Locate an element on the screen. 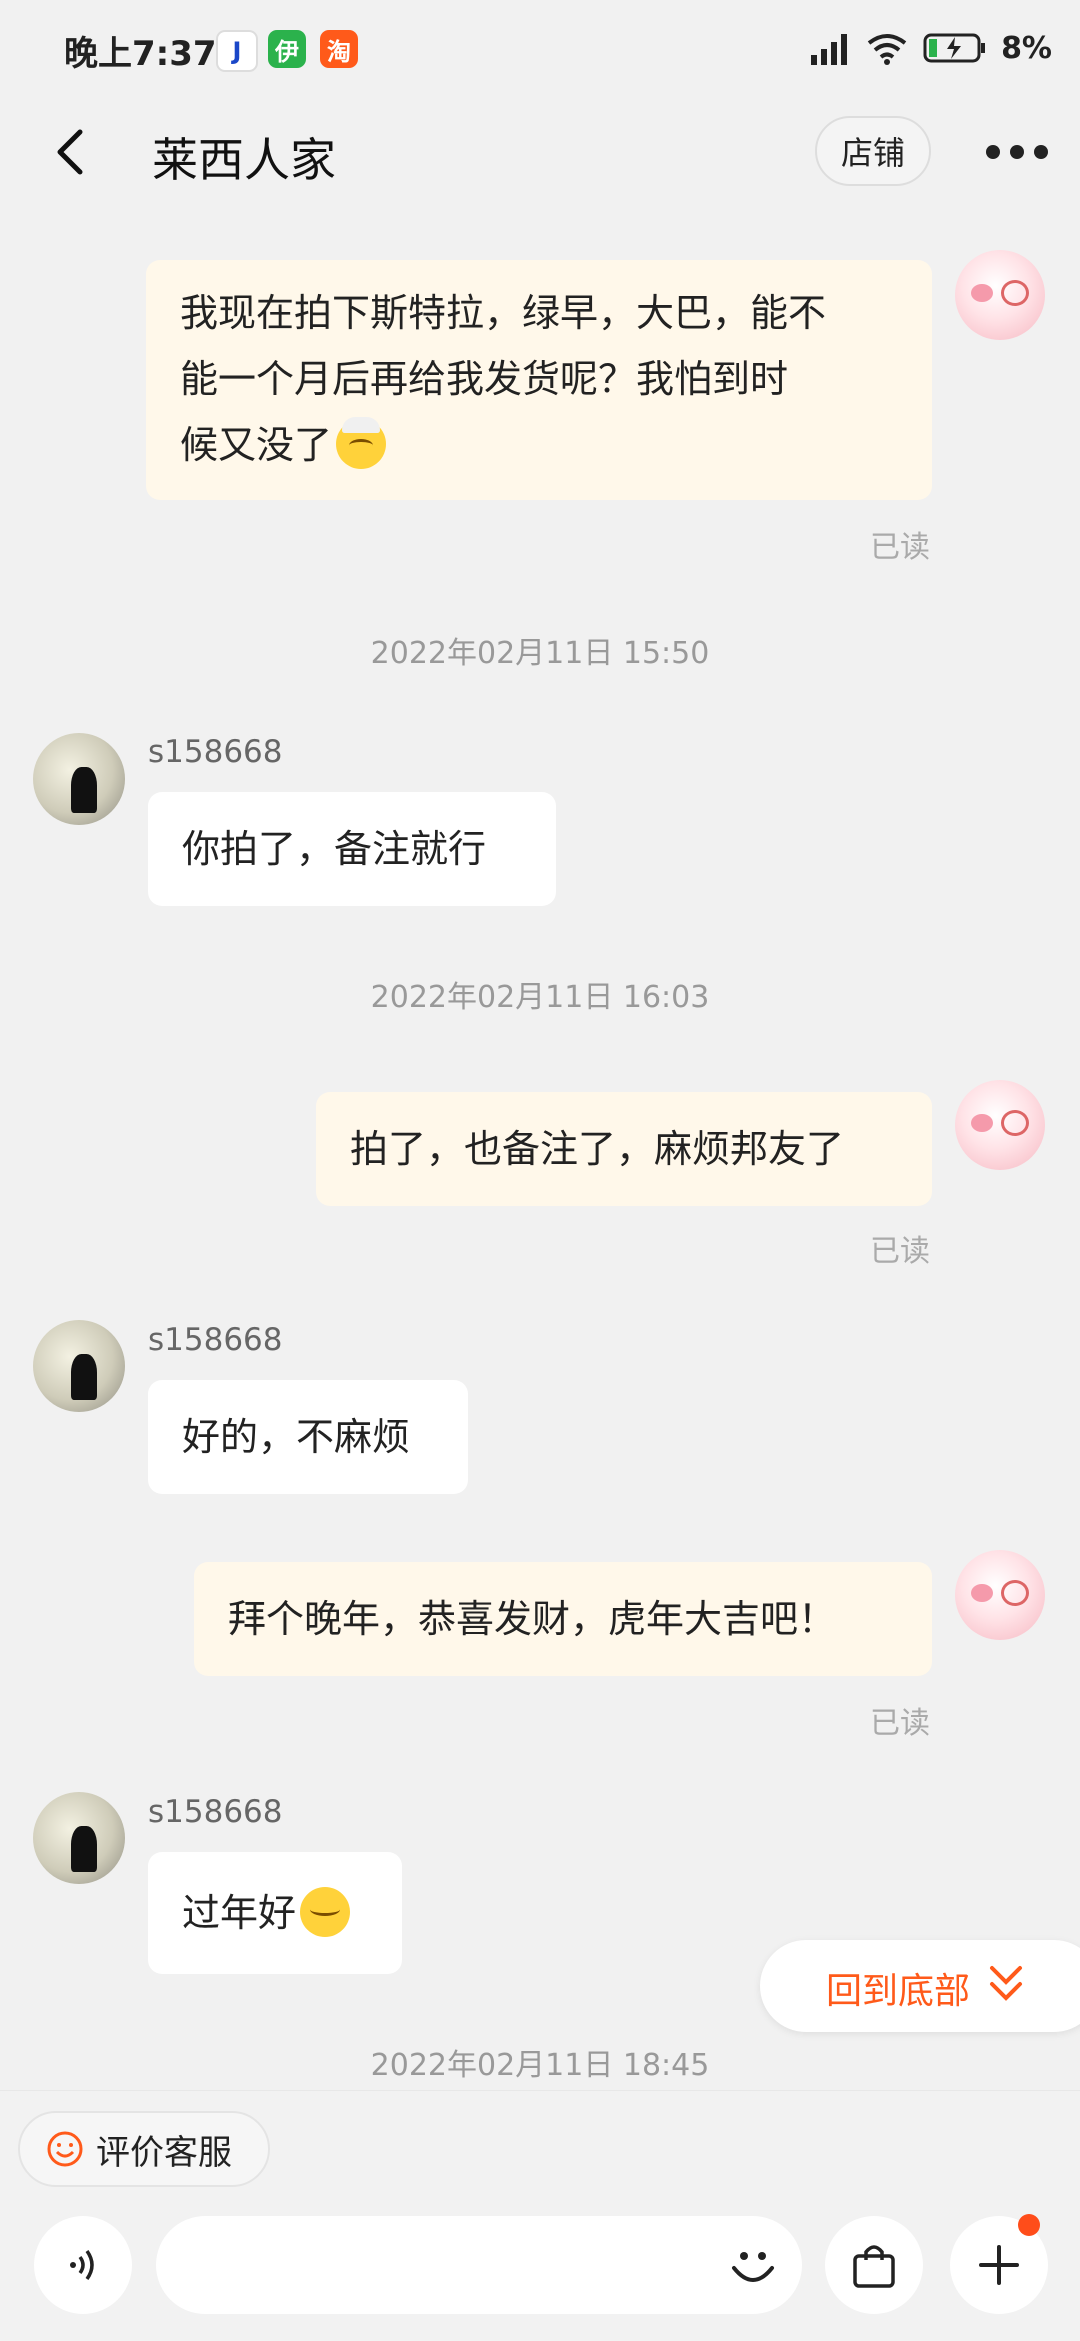 This screenshot has height=2341, width=1080. plus-icon is located at coordinates (999, 2265).